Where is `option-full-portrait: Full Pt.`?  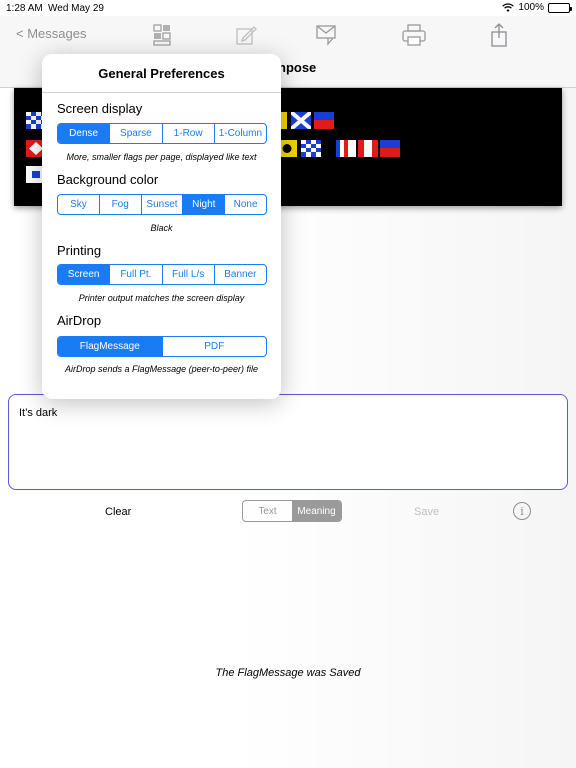
option-full-portrait: Full Pt. is located at coordinates (135, 274).